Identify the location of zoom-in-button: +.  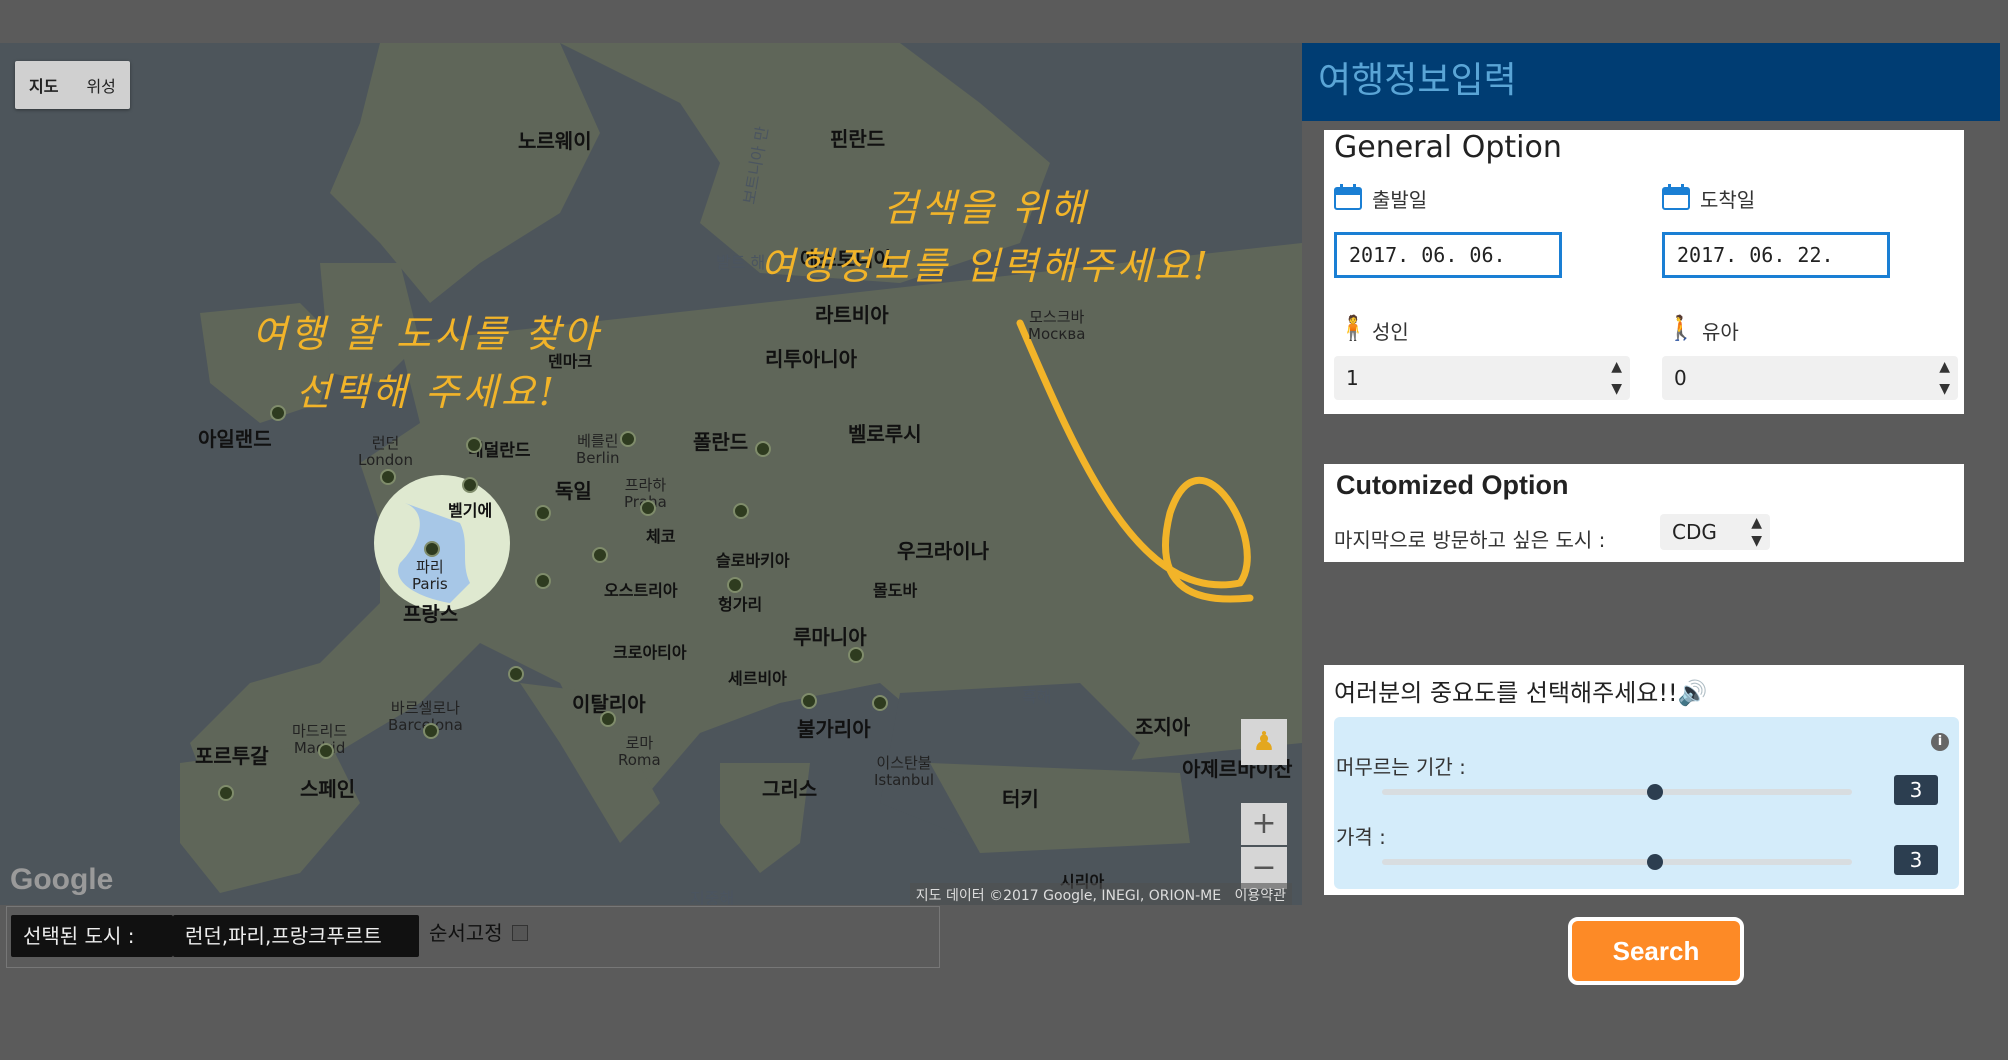
(1264, 824).